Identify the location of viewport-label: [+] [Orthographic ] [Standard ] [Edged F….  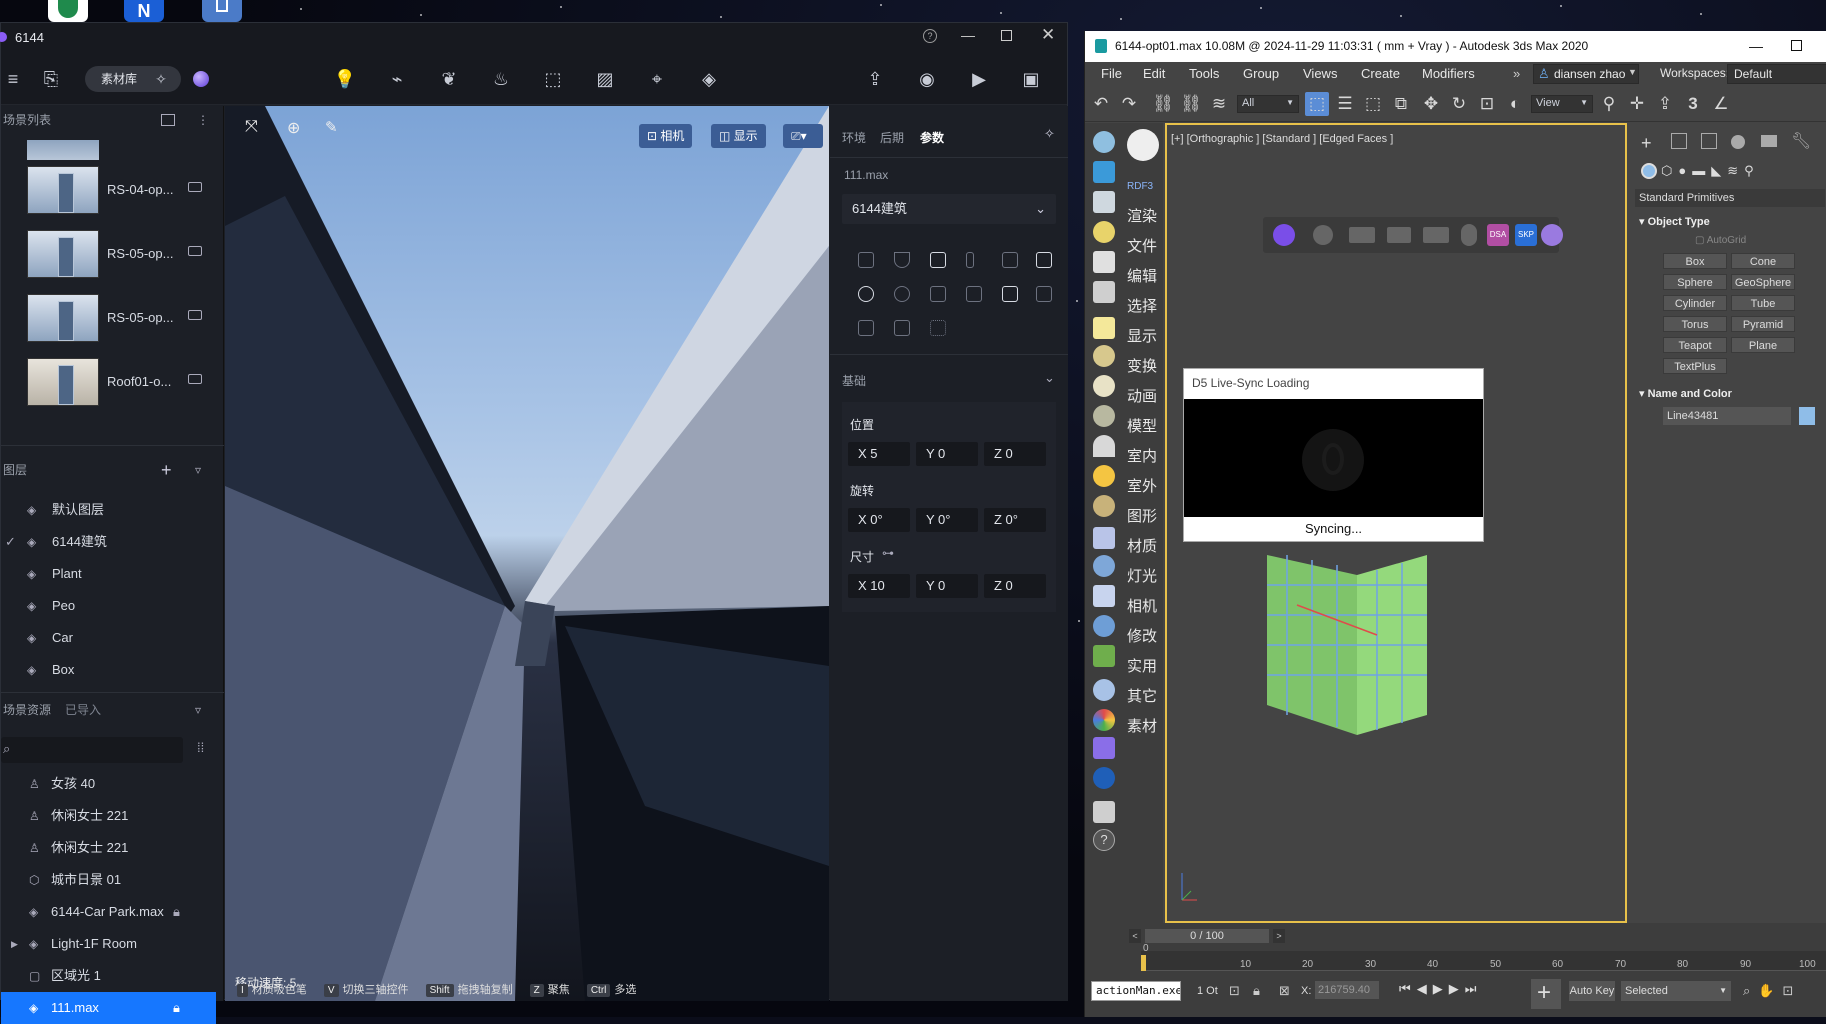
(1282, 139).